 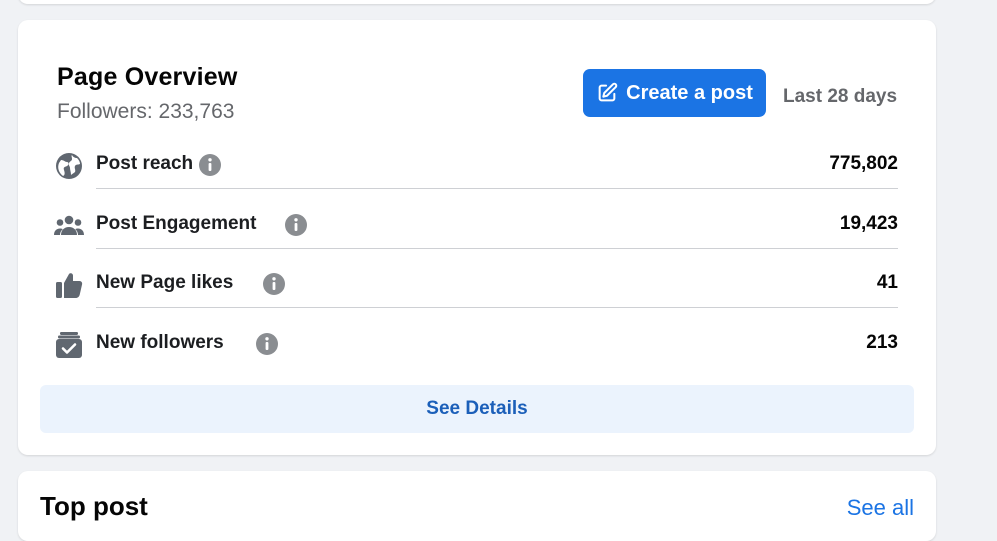 I want to click on metric-post-engagement: Post Engagement 19,423, so click(x=476, y=226).